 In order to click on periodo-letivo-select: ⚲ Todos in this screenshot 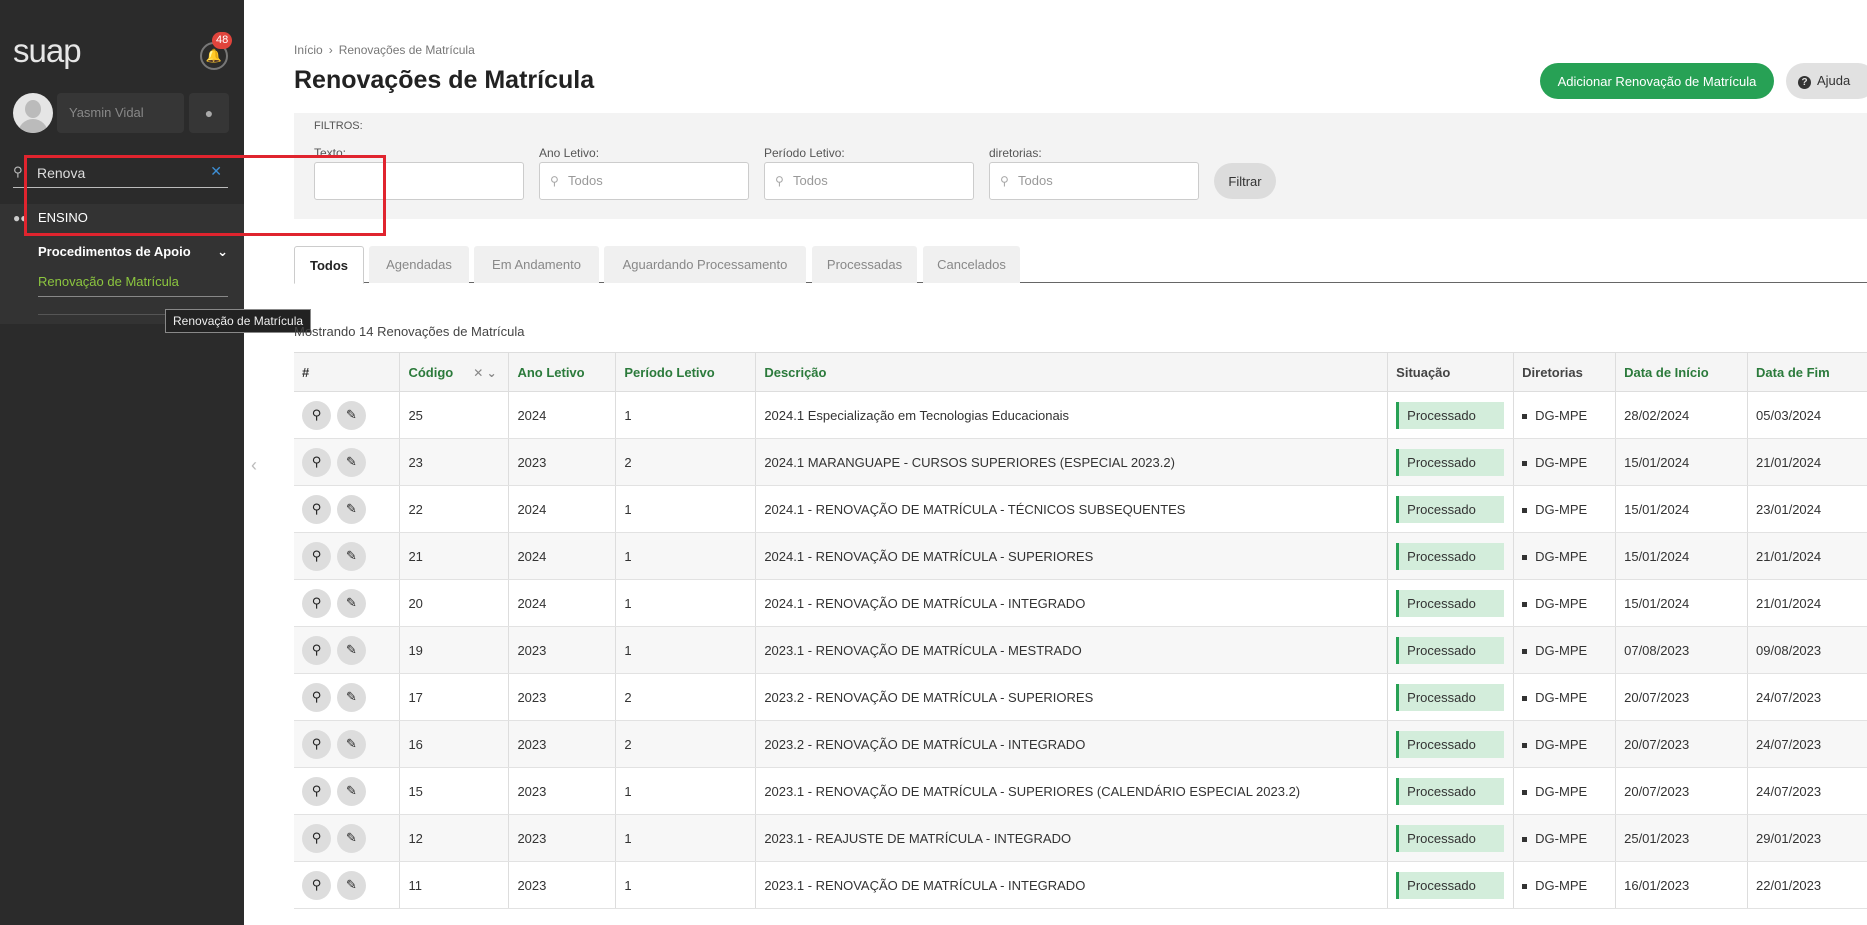, I will do `click(869, 181)`.